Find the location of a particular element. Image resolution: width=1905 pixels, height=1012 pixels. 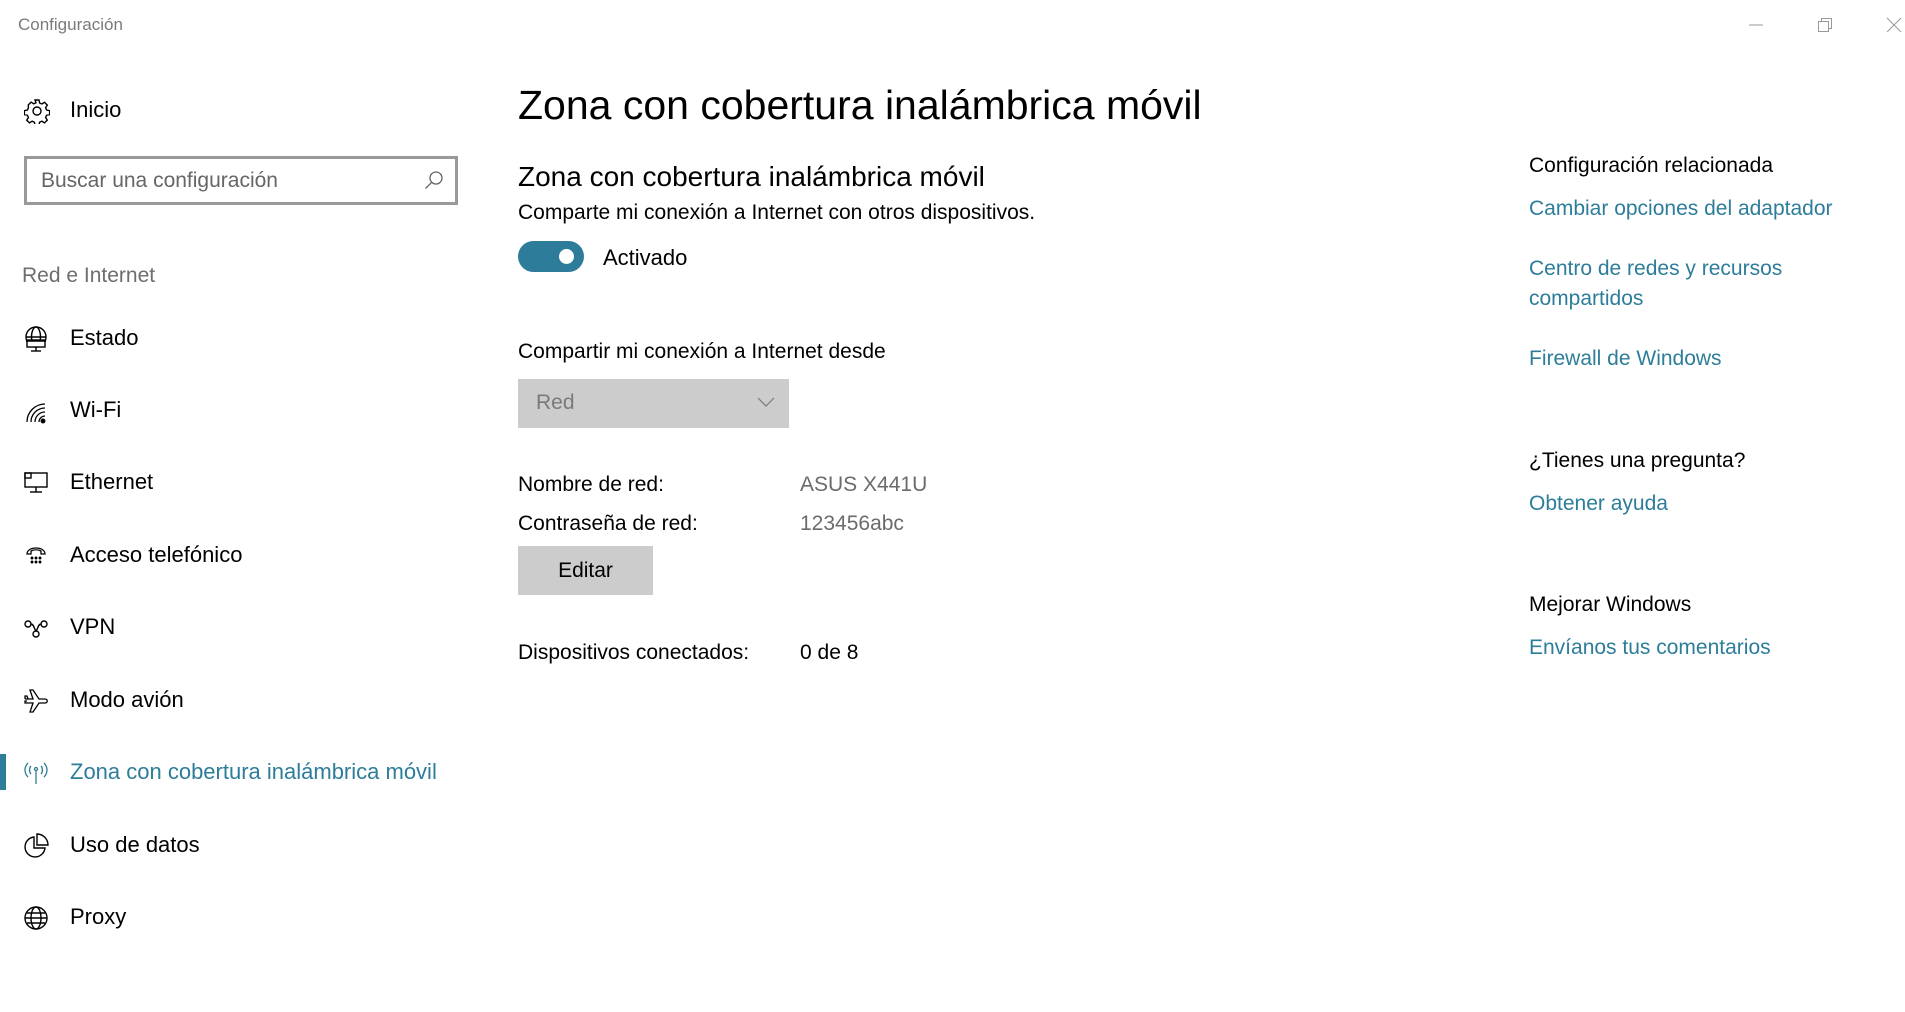

wifi-icon is located at coordinates (36, 411).